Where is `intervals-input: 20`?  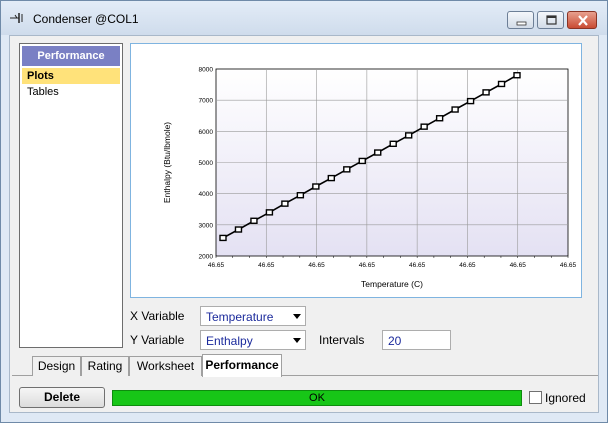
intervals-input: 20 is located at coordinates (416, 340).